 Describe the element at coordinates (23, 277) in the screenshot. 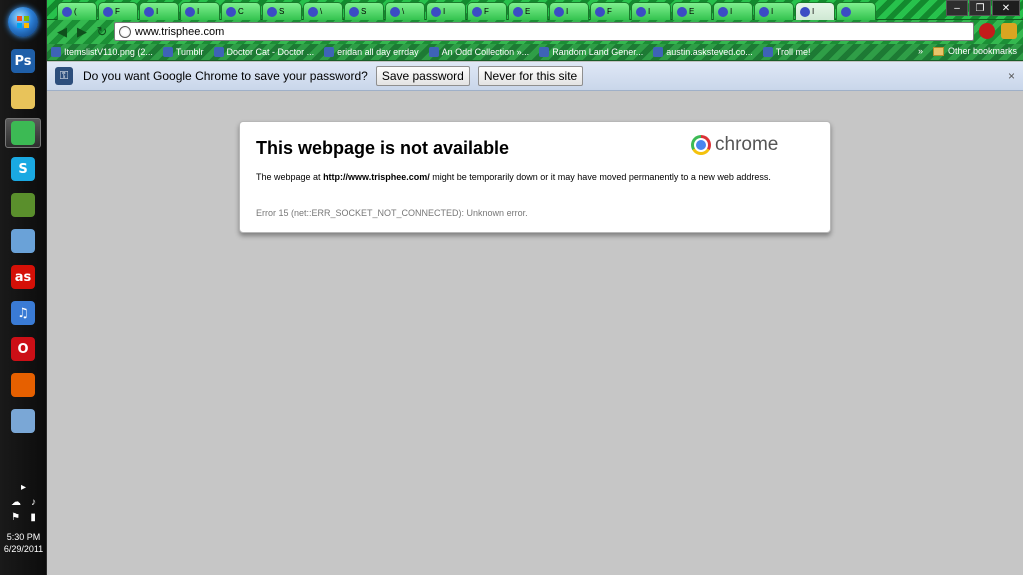

I see `taskbar-item: as` at that location.